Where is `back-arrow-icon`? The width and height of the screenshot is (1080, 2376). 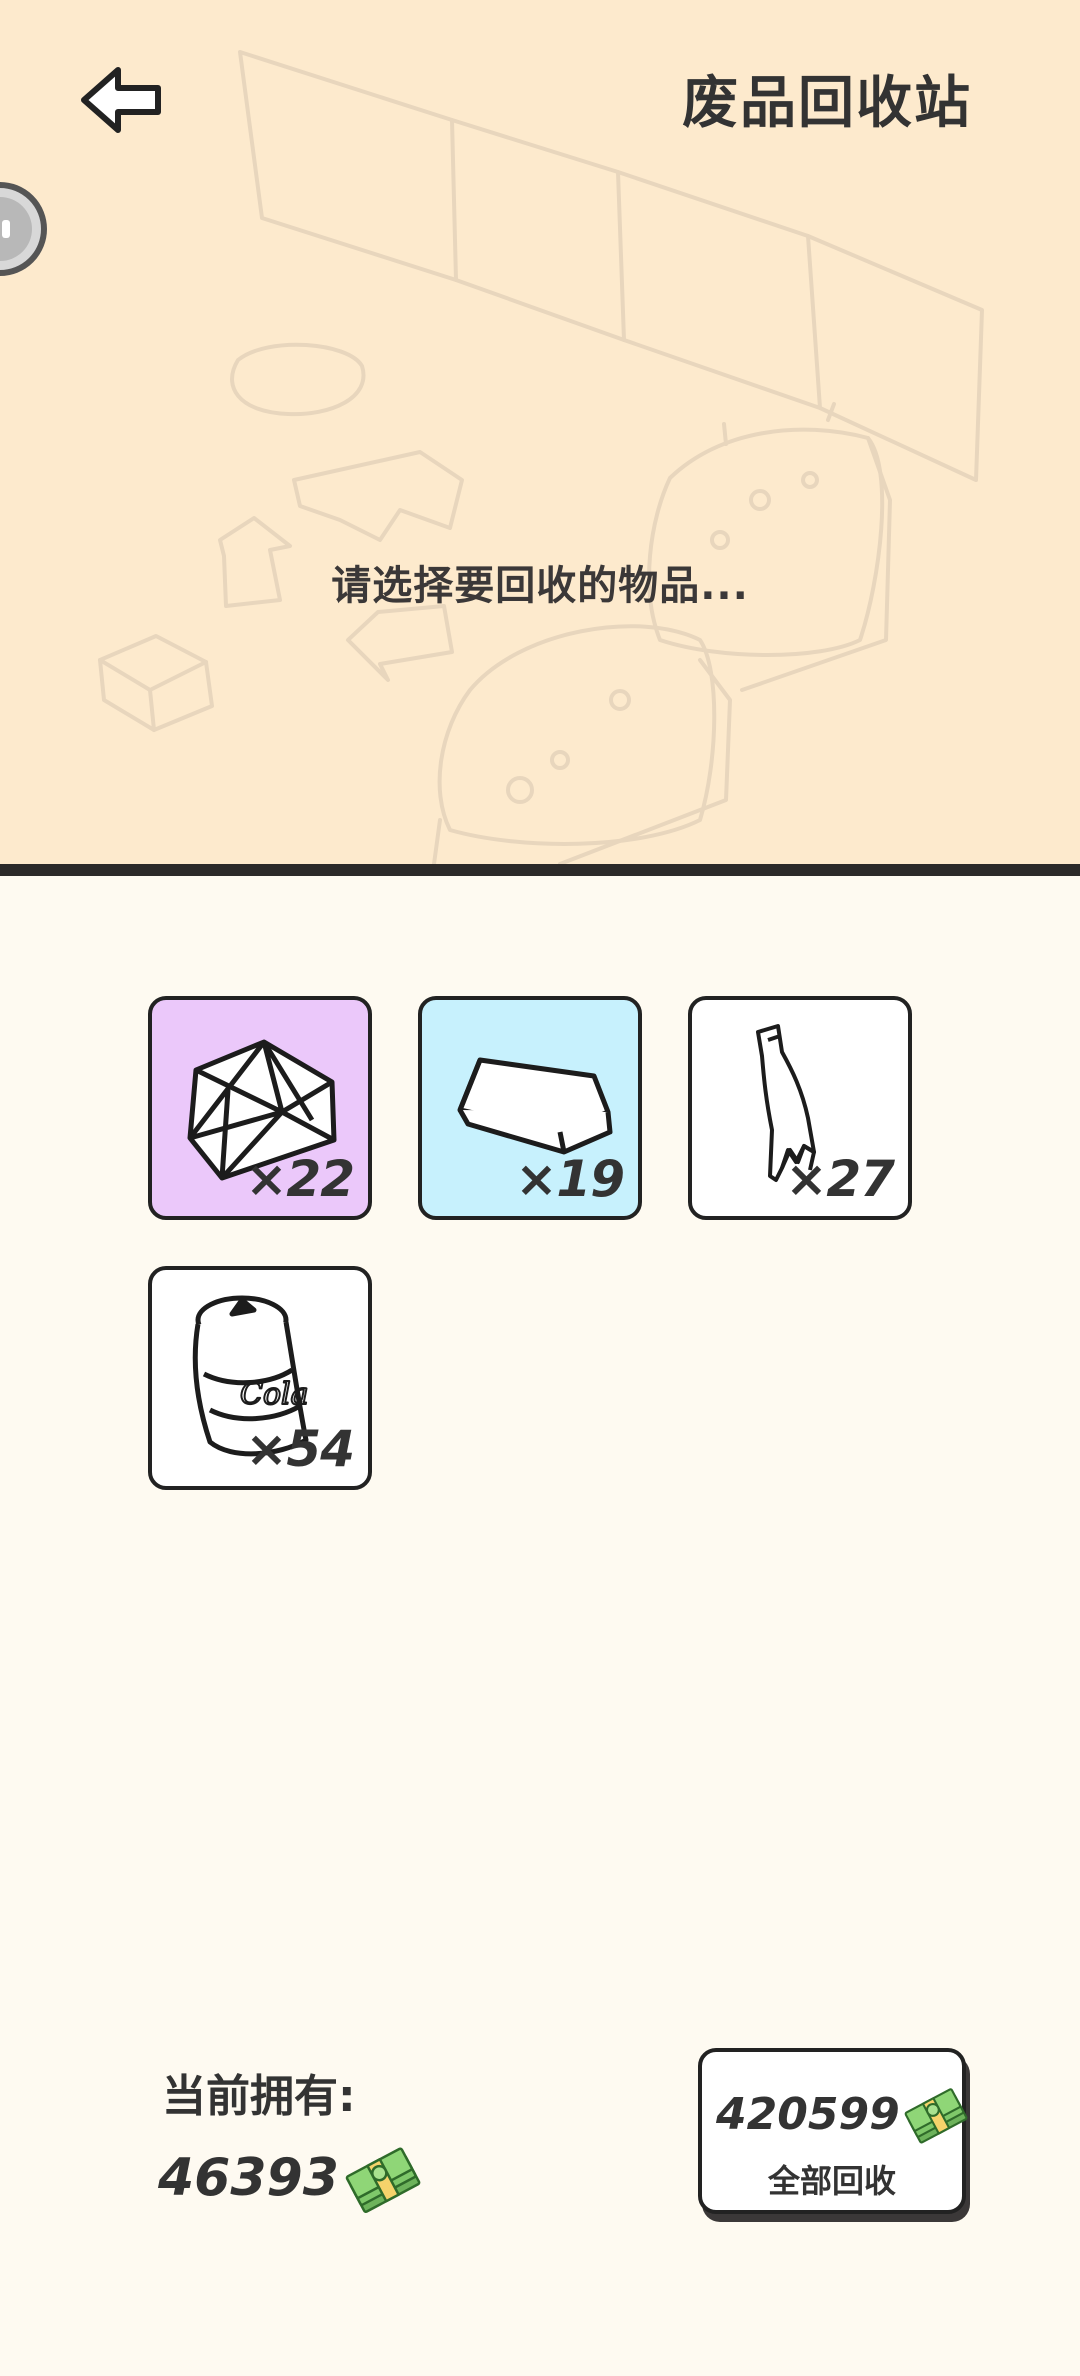
back-arrow-icon is located at coordinates (121, 100).